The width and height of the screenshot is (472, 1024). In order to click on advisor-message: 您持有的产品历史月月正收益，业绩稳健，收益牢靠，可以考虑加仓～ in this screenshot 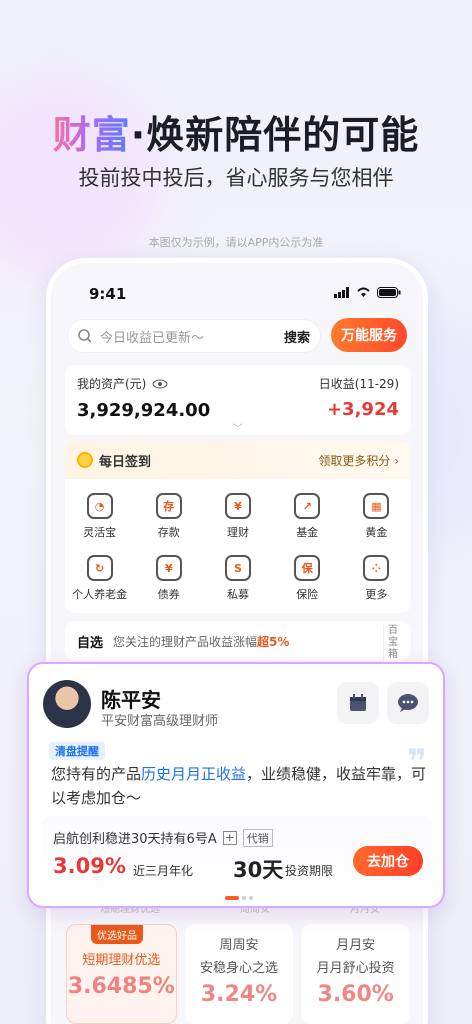, I will do `click(241, 786)`.